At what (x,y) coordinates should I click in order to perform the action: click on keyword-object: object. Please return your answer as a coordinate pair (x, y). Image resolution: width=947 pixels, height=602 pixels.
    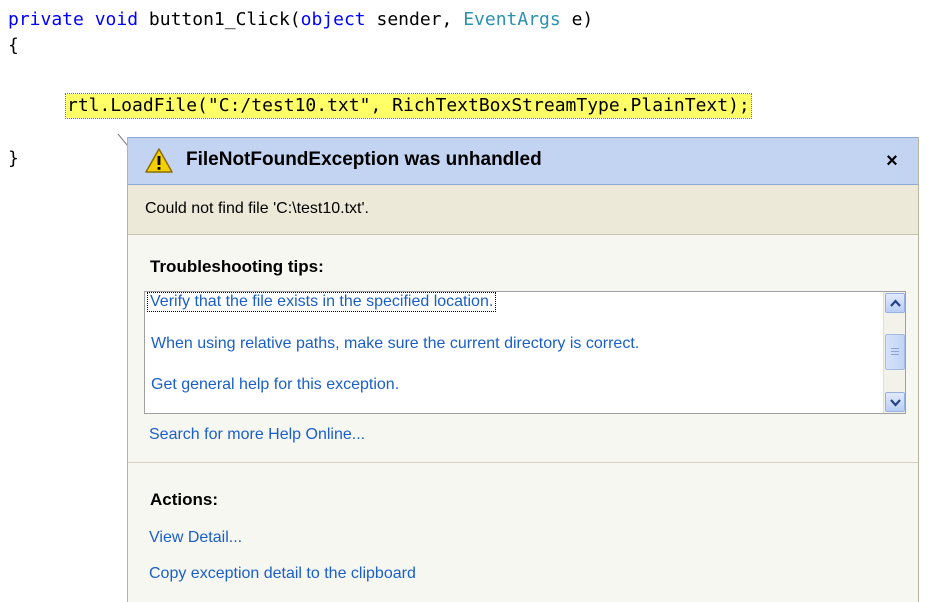
    Looking at the image, I should click on (333, 19).